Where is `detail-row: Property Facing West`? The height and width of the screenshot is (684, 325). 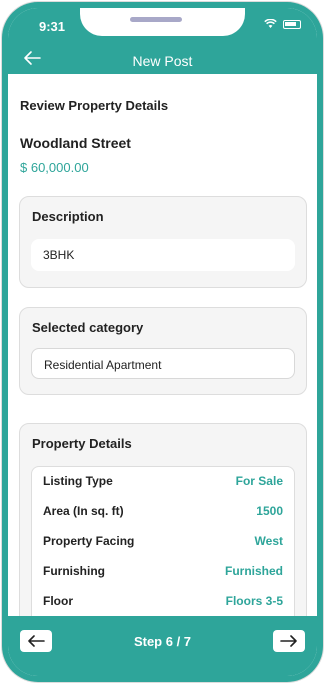
detail-row: Property Facing West is located at coordinates (163, 541).